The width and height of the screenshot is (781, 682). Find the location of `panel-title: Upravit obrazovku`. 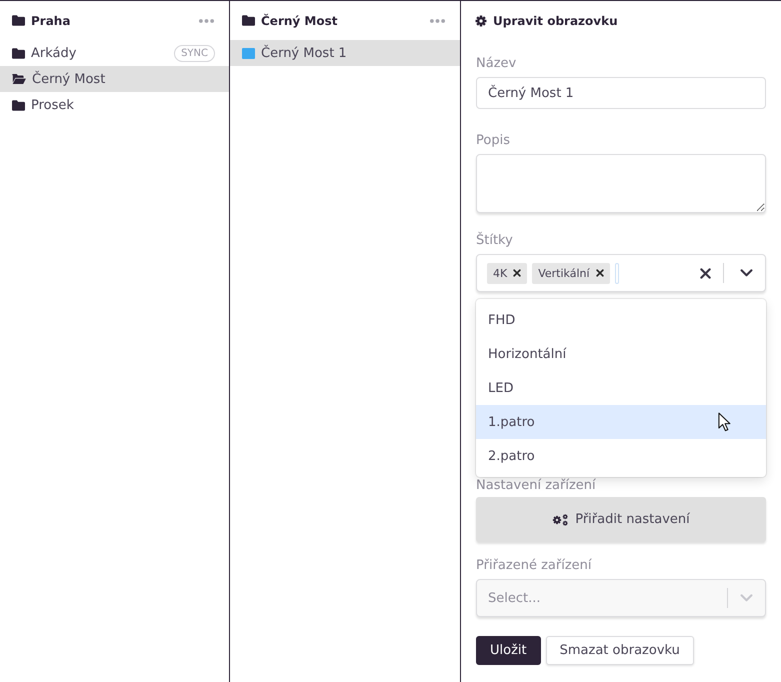

panel-title: Upravit obrazovku is located at coordinates (555, 21).